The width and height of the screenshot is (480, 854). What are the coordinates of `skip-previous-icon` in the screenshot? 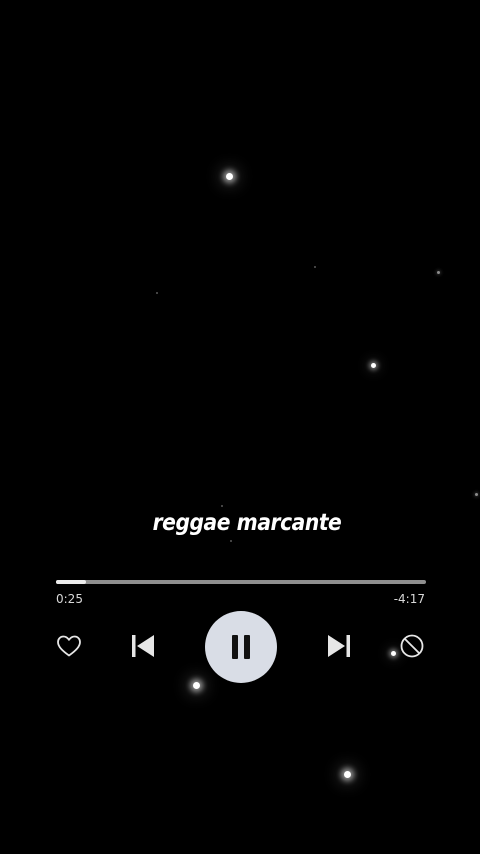 It's located at (143, 646).